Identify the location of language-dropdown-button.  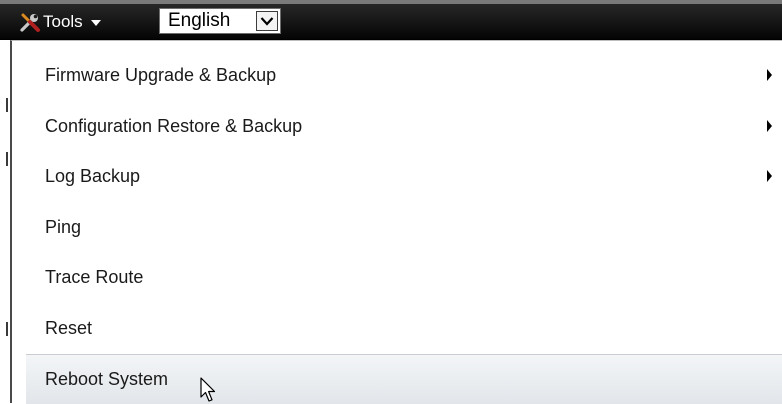
(267, 21).